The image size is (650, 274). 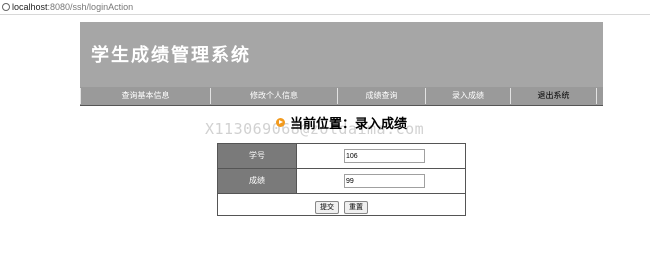 I want to click on score-input, so click(x=384, y=181).